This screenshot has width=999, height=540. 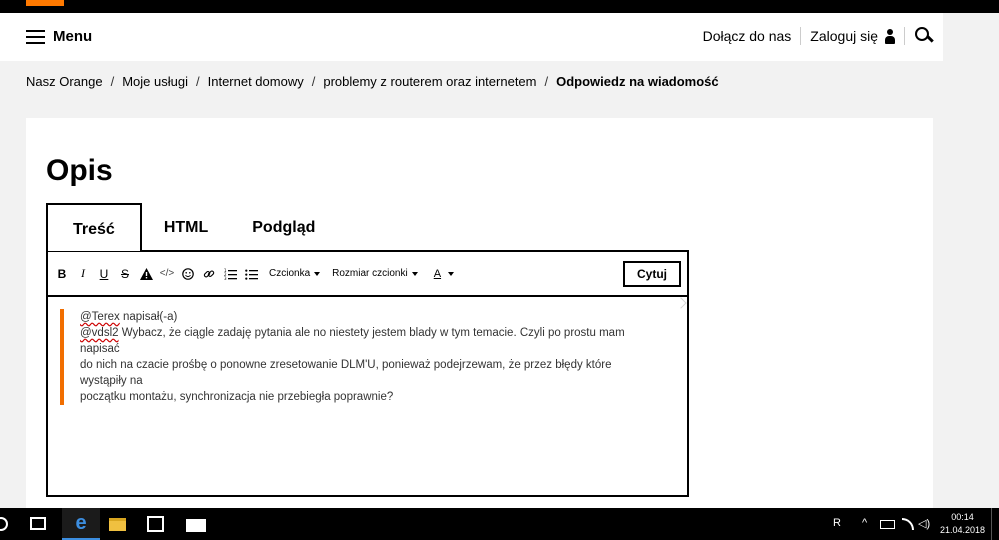 I want to click on link-button, so click(x=209, y=274).